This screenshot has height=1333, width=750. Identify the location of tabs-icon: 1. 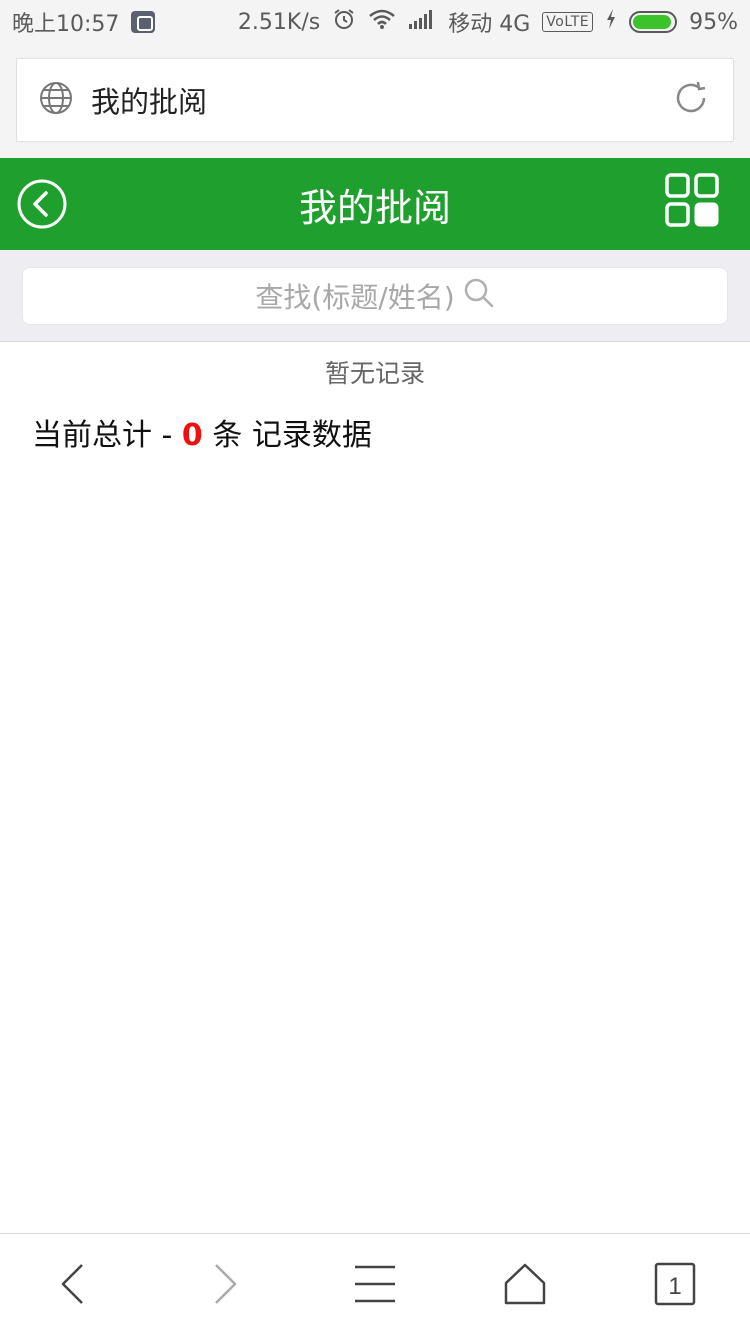
(675, 1284).